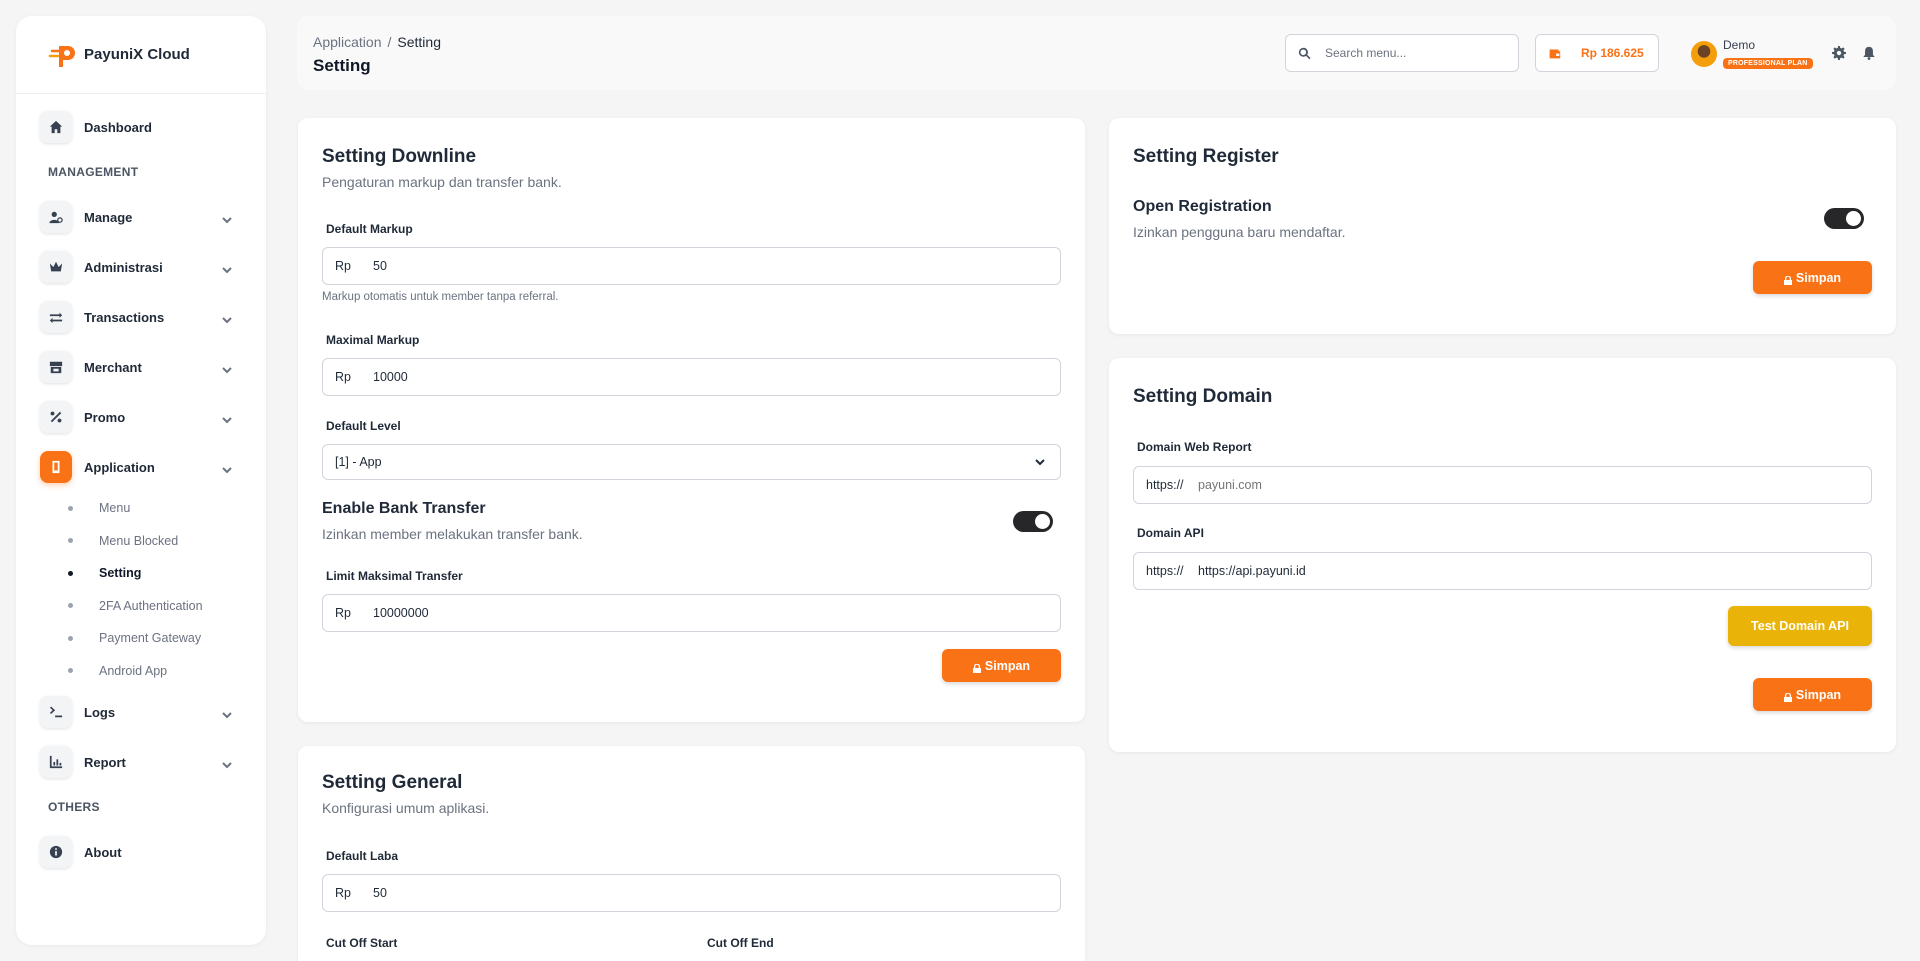  Describe the element at coordinates (1502, 571) in the screenshot. I see `domain-api-field: https:// https://api.payuni.id` at that location.